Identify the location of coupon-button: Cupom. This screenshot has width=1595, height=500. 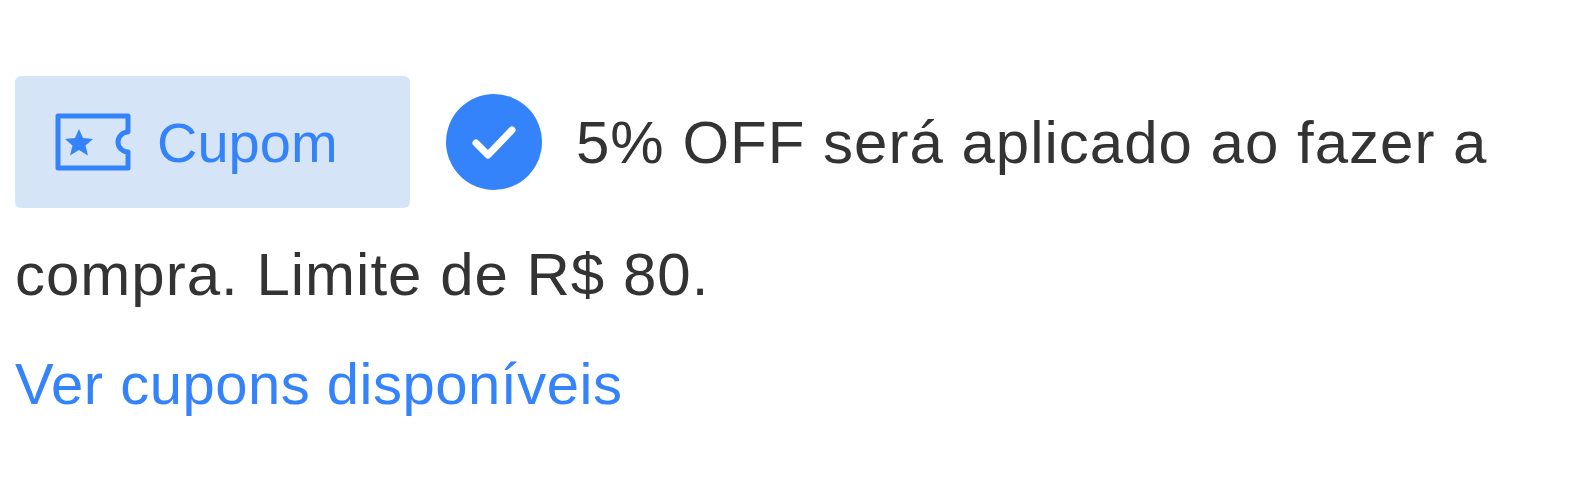
(212, 142).